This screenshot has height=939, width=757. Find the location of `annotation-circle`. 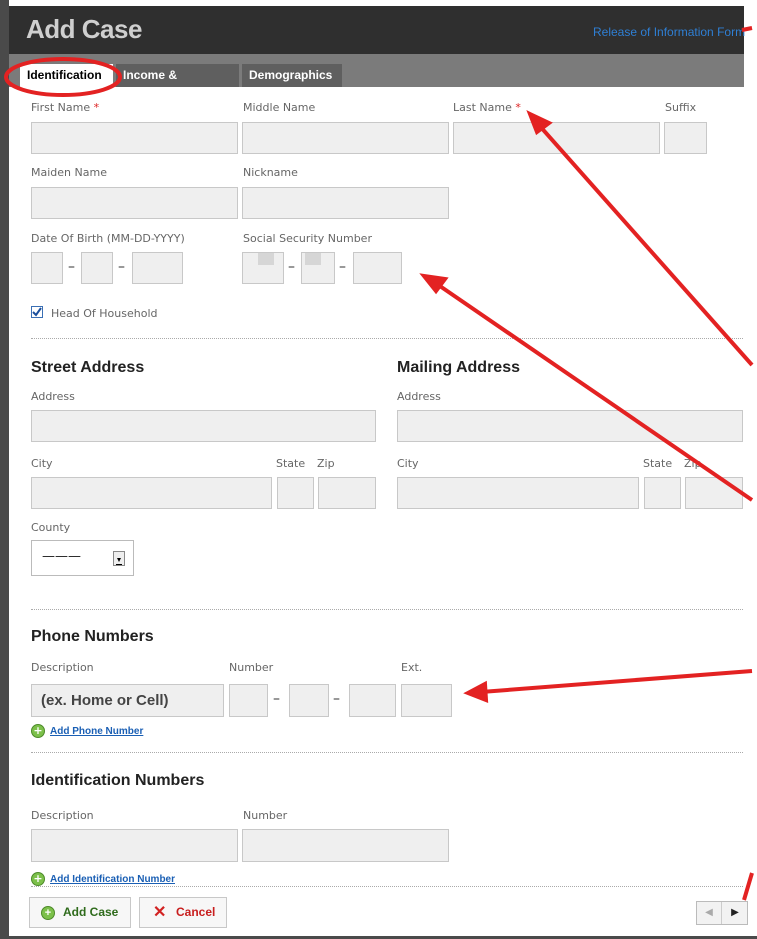

annotation-circle is located at coordinates (63, 77).